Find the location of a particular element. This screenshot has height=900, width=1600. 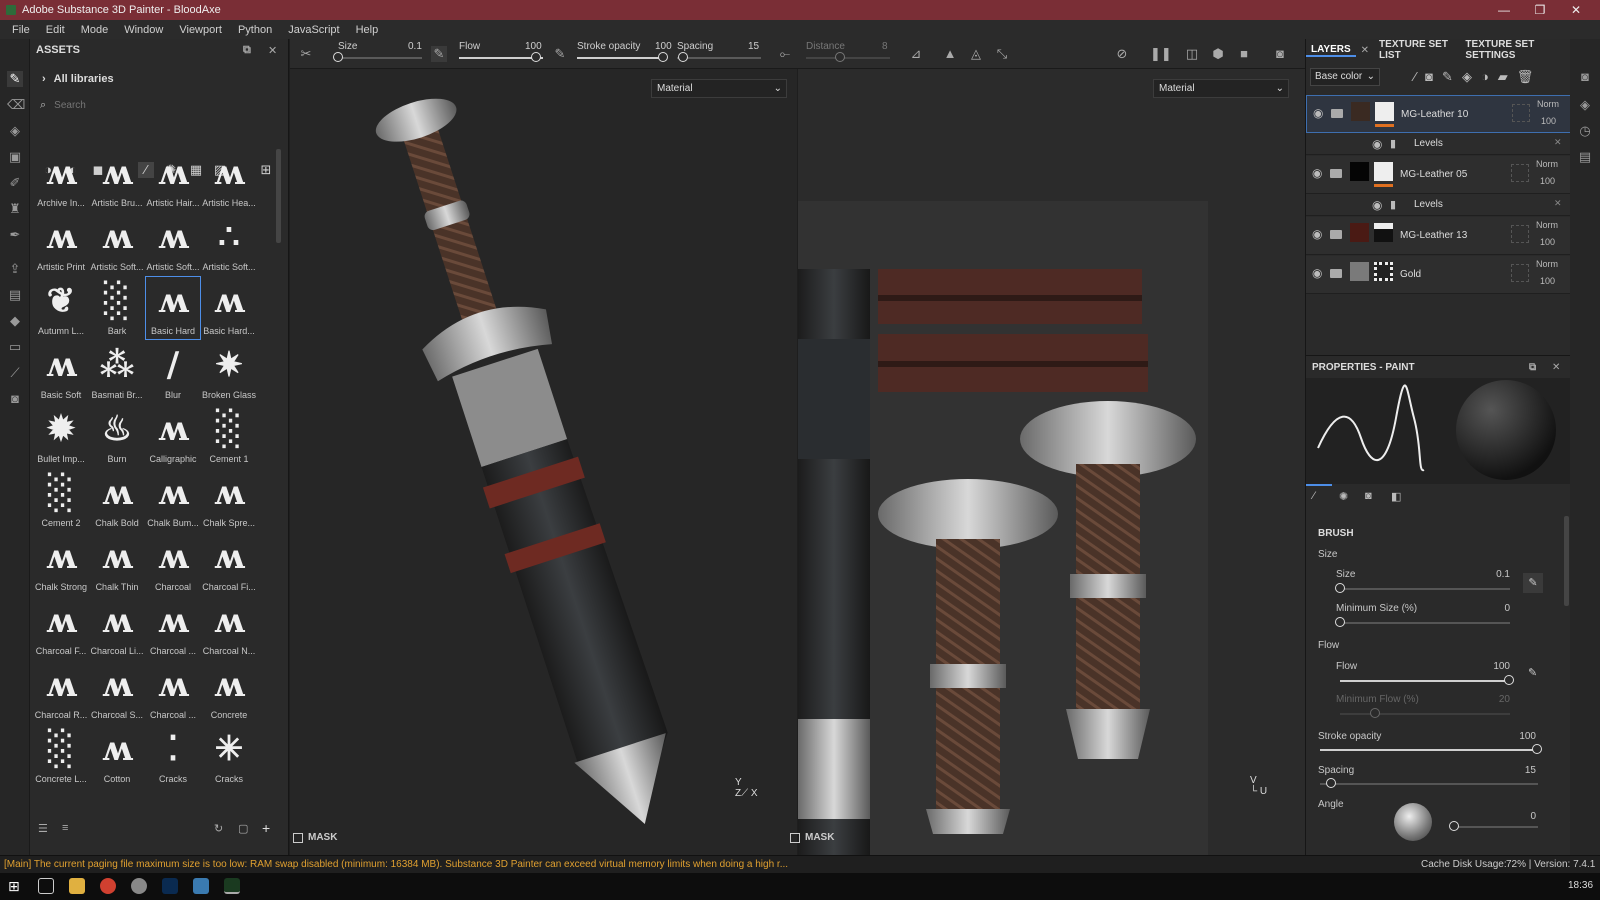

geometry-mask-icon: ▤ is located at coordinates (15, 295).